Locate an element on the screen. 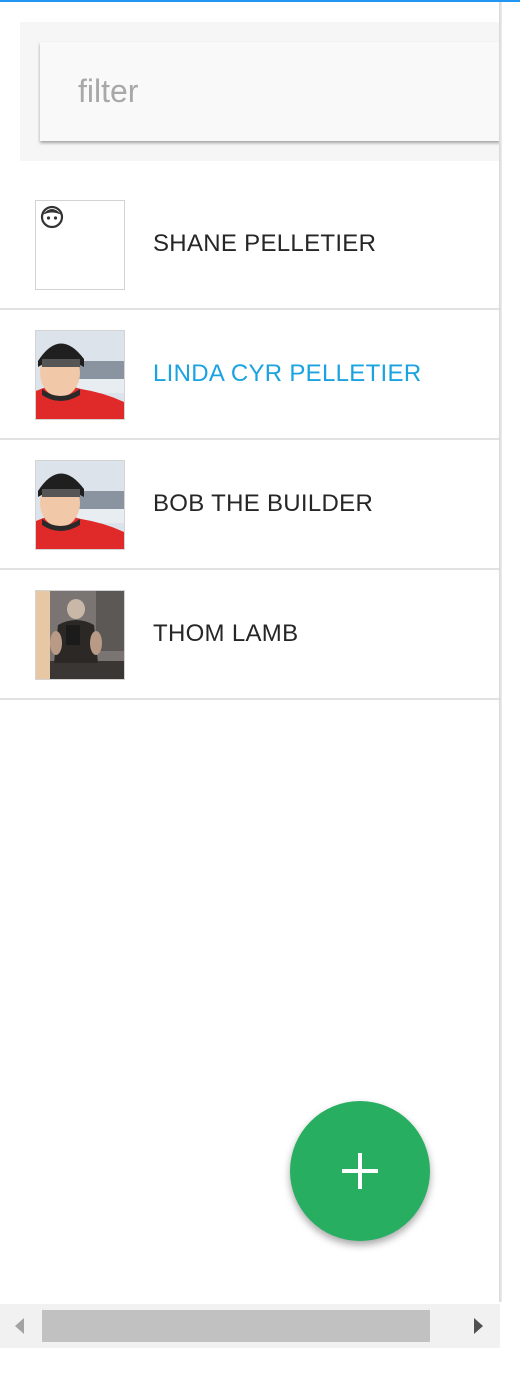  plus-icon is located at coordinates (360, 1171).